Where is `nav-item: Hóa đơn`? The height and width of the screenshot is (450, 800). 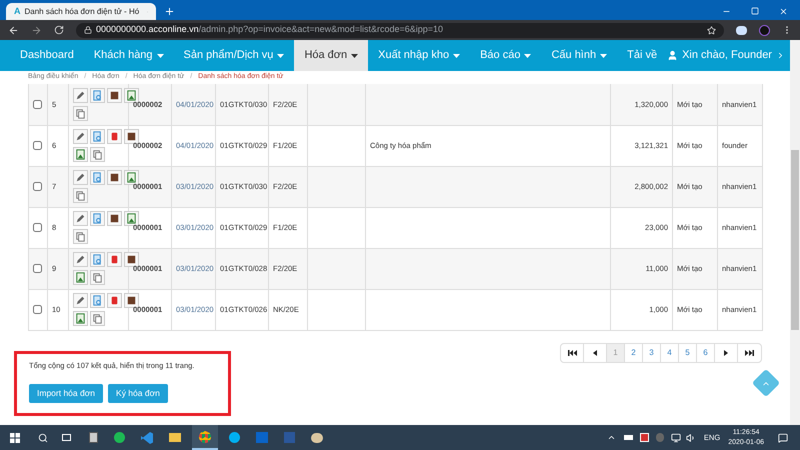 nav-item: Hóa đơn is located at coordinates (331, 55).